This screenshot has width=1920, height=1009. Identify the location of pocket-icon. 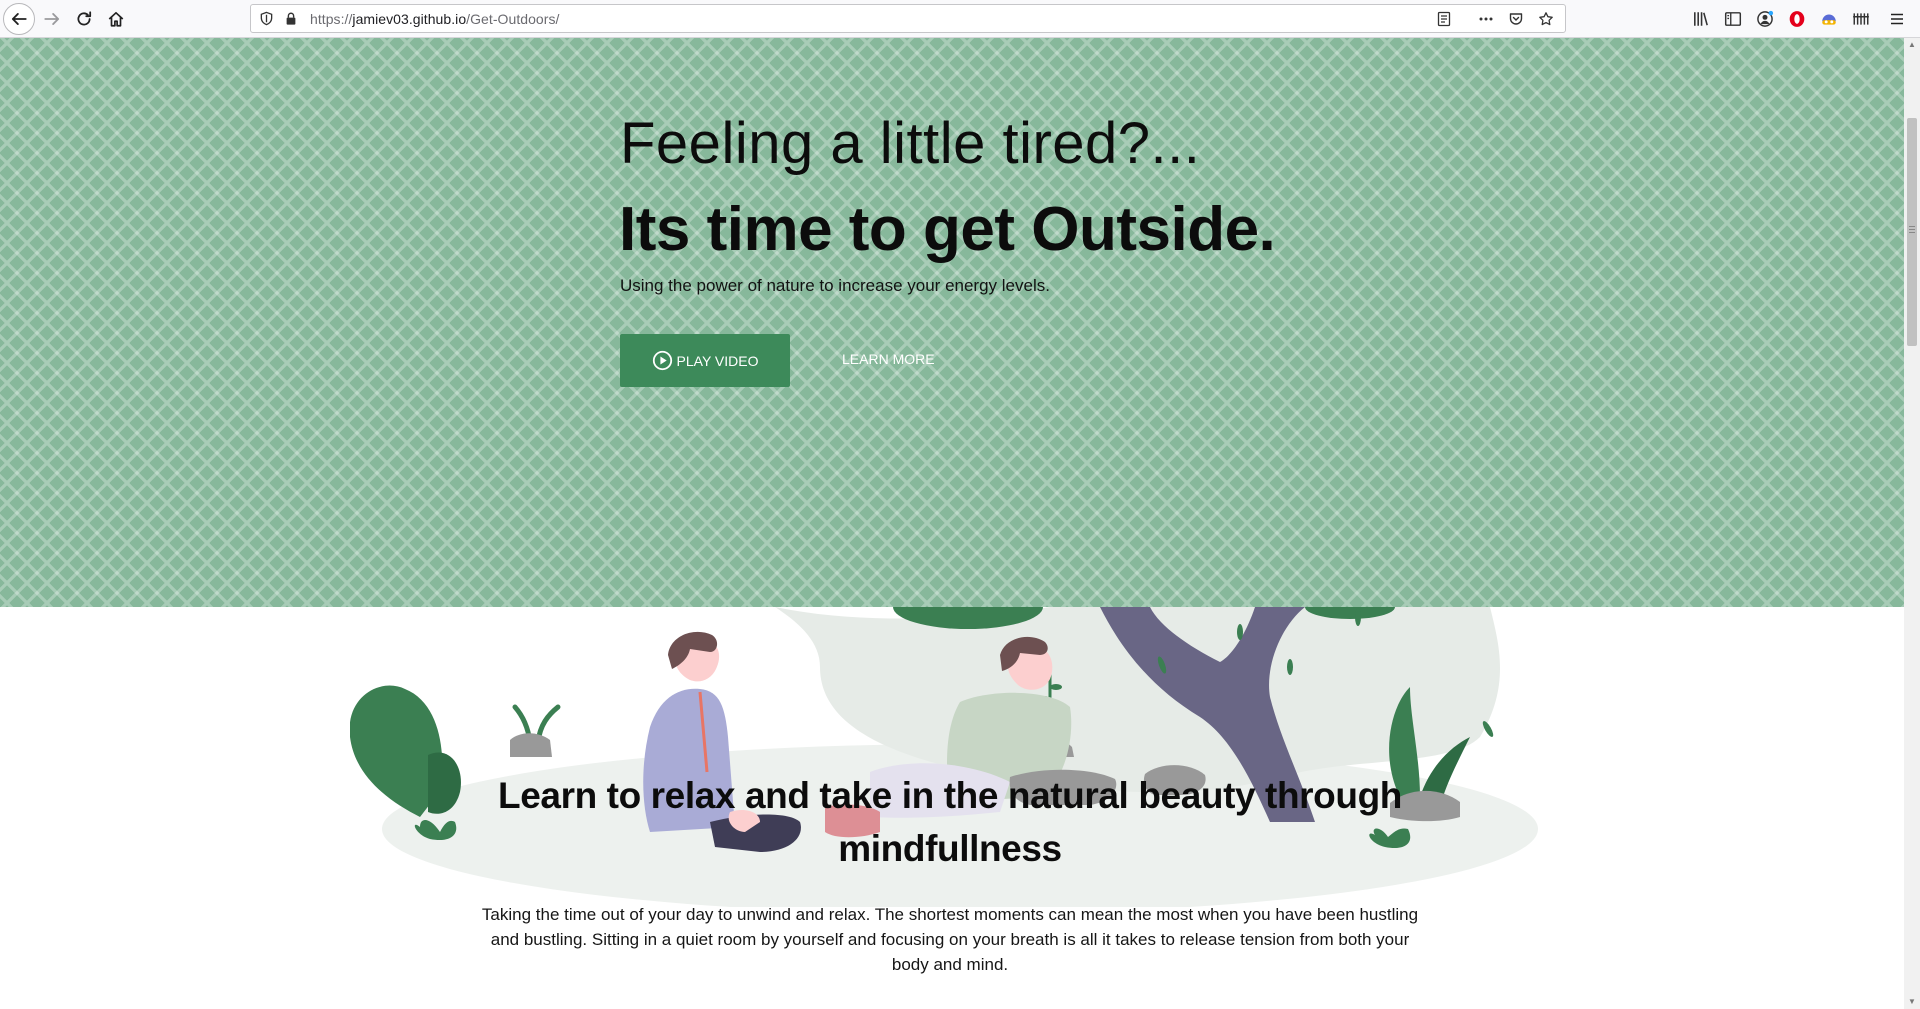
(1516, 19).